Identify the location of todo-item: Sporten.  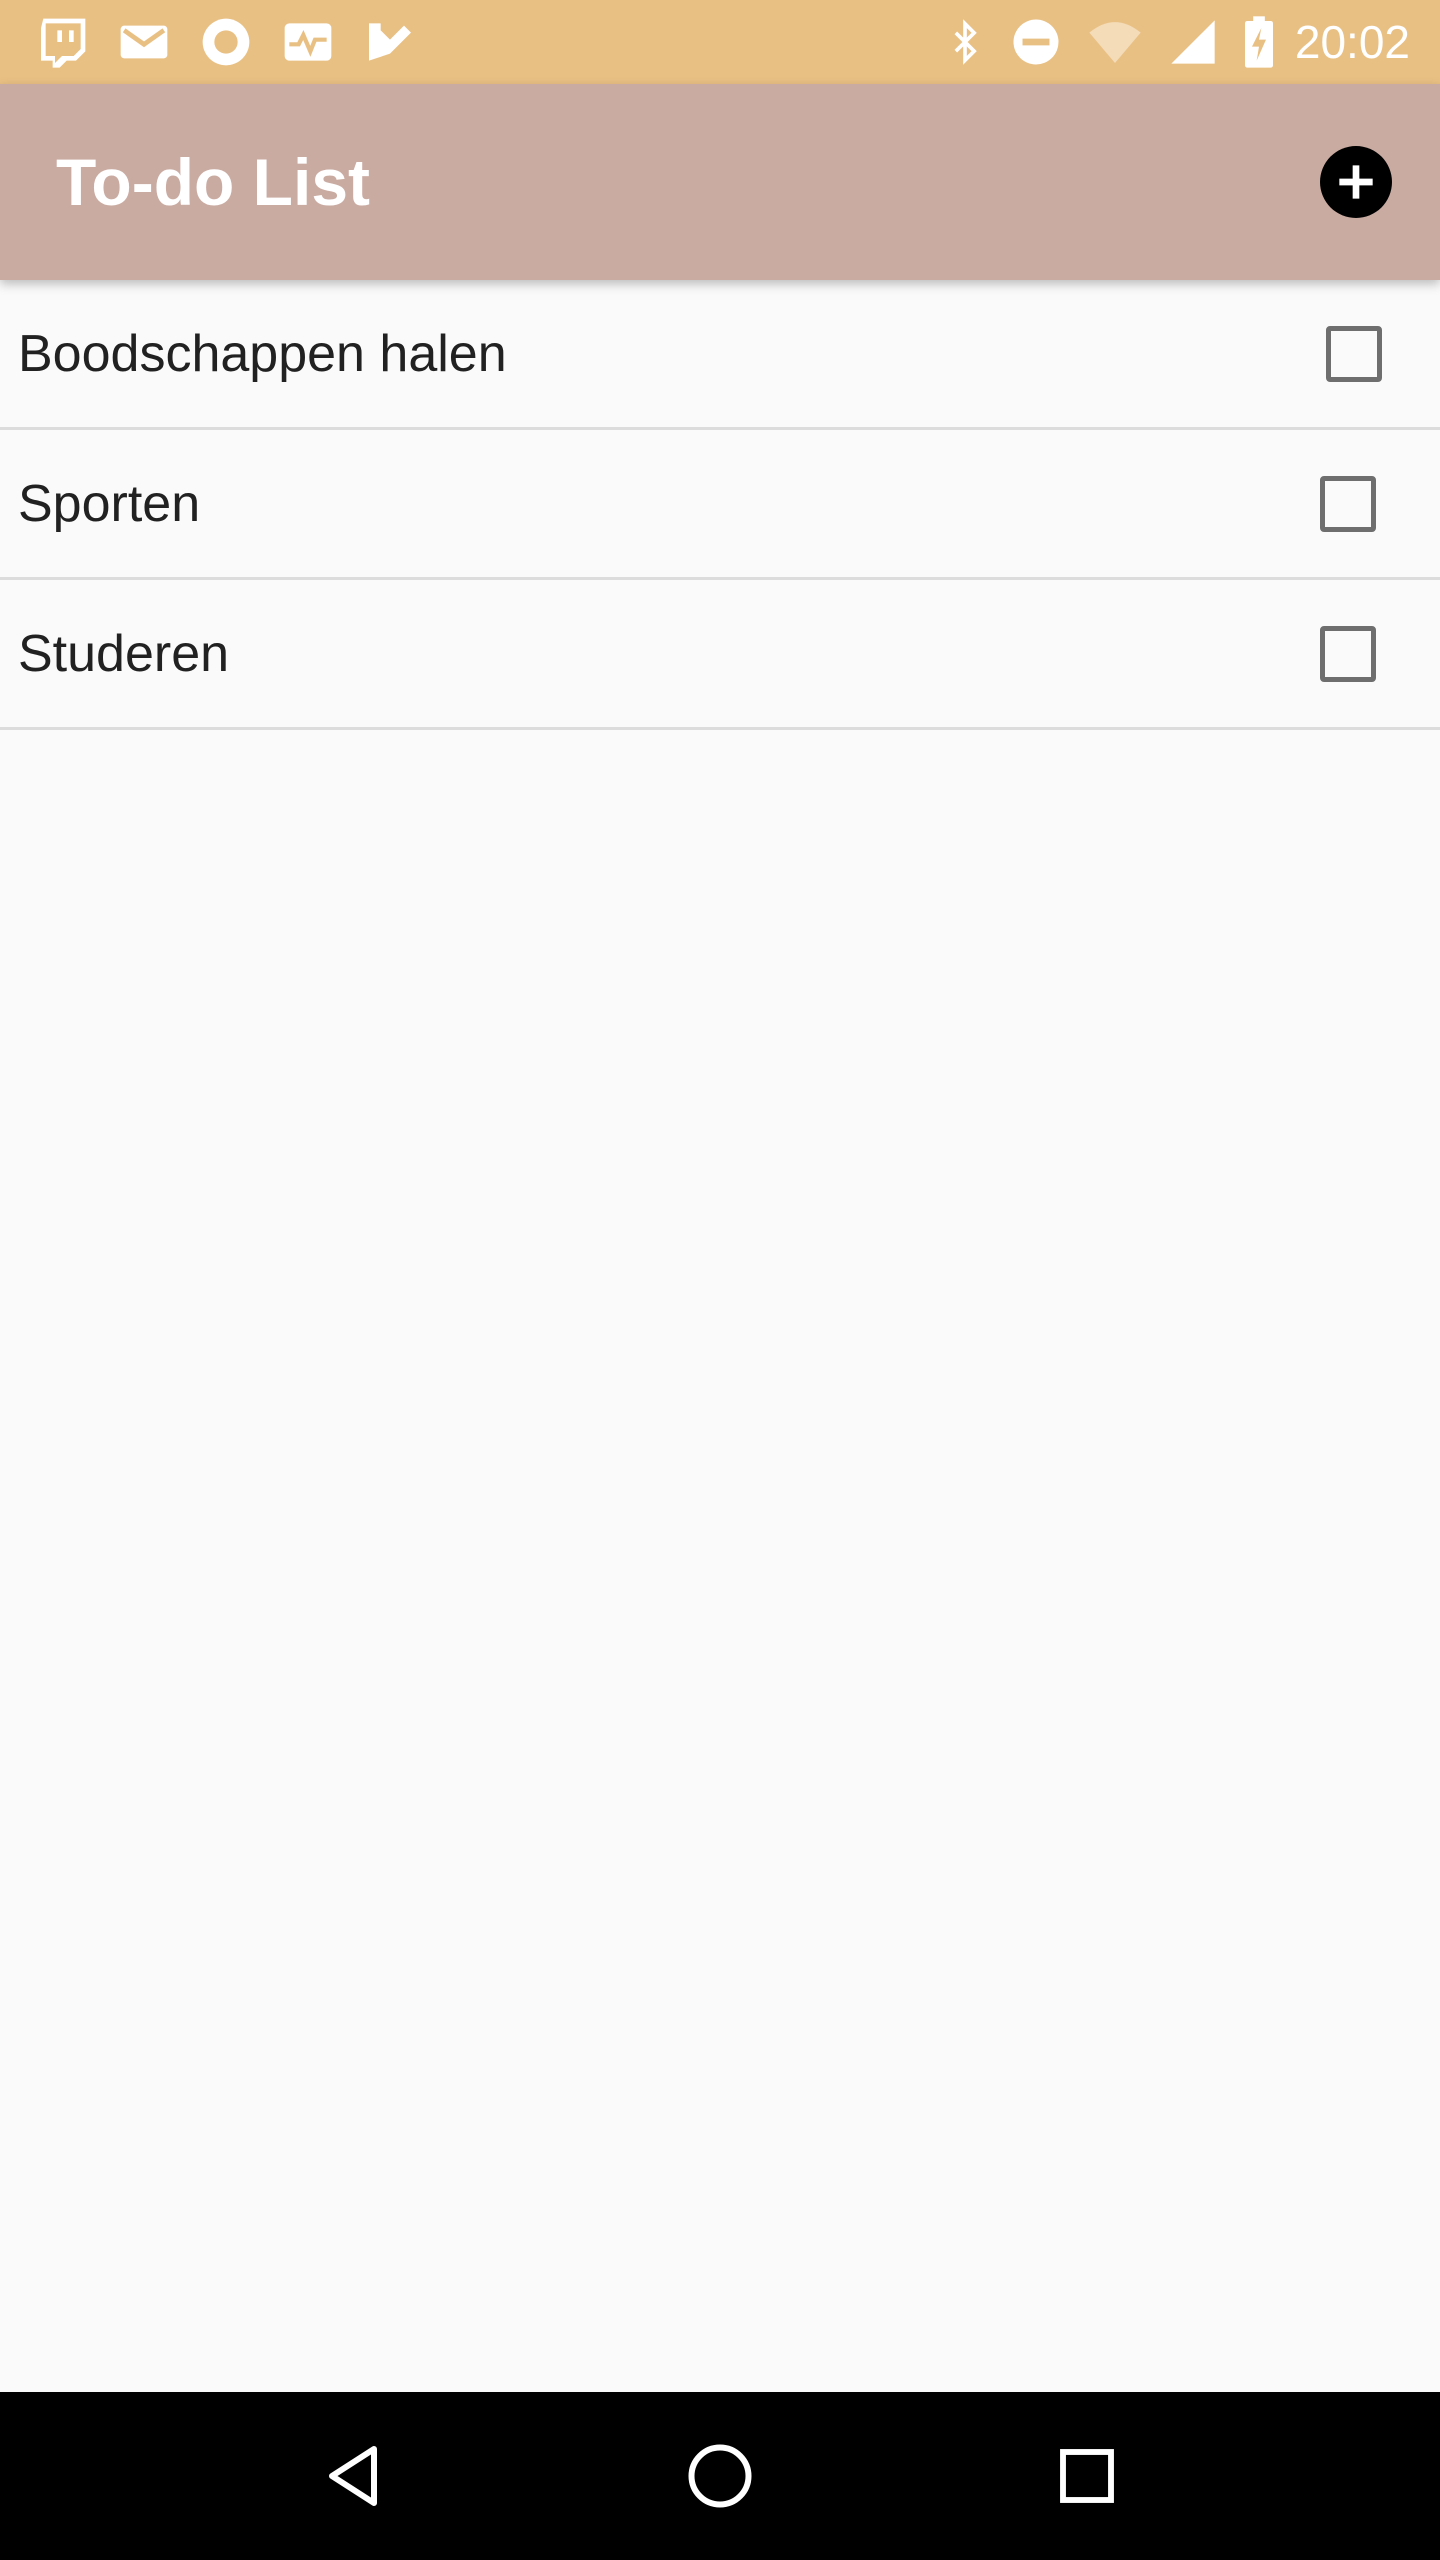
(720, 505).